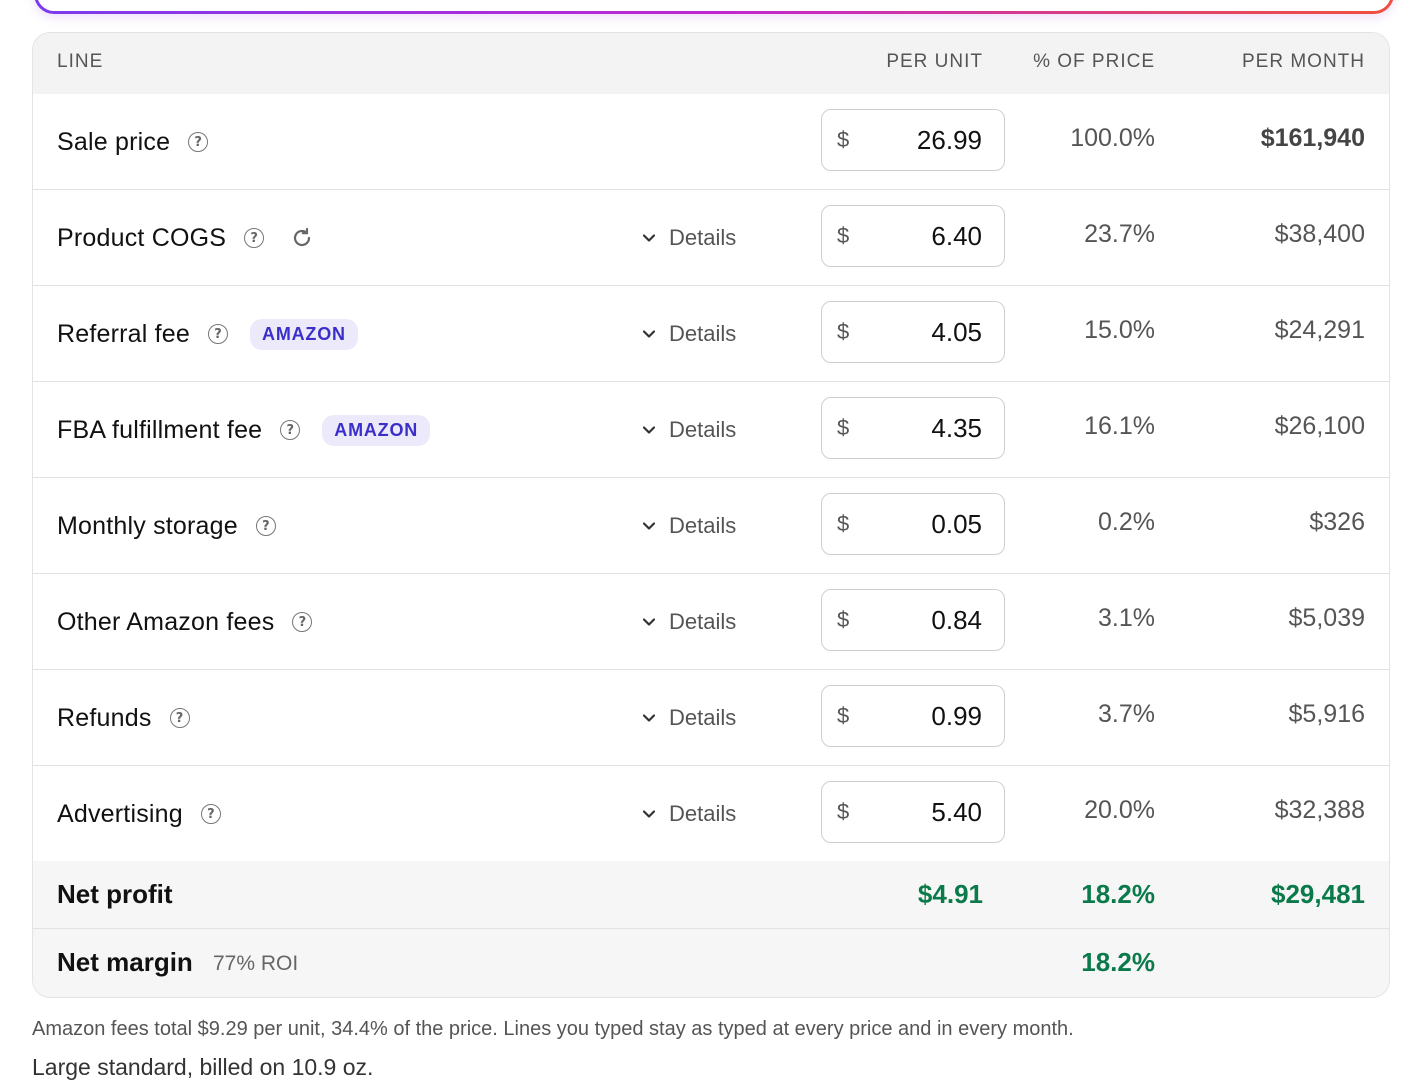 This screenshot has height=1081, width=1424. I want to click on input-value: 4.05, so click(956, 332).